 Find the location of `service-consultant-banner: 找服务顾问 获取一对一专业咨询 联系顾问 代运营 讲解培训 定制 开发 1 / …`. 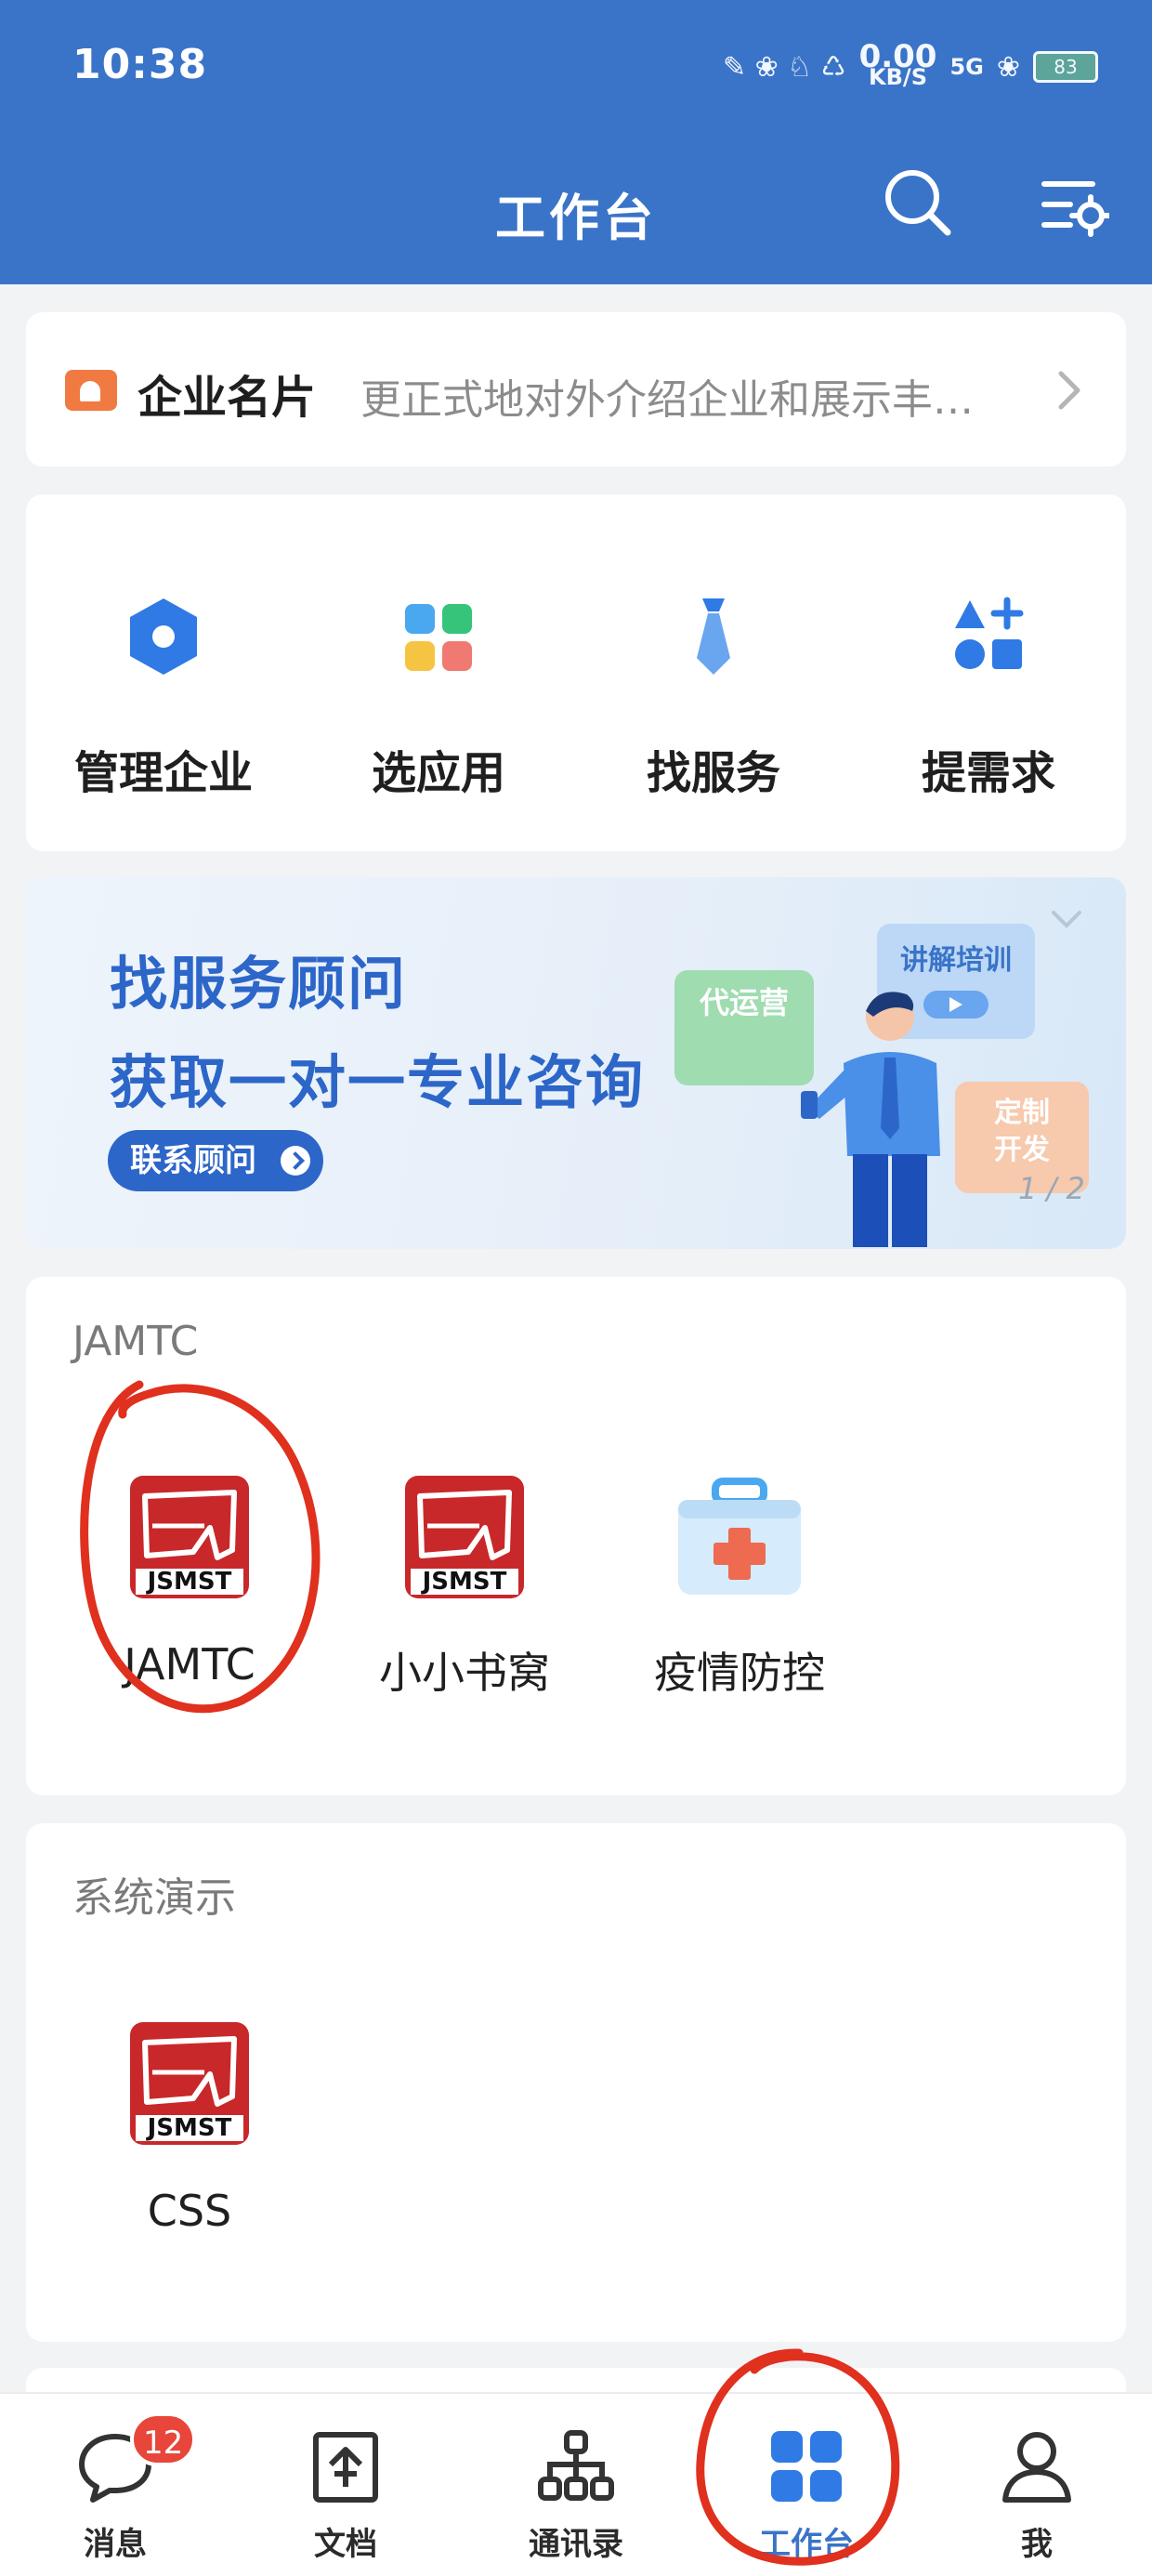

service-consultant-banner: 找服务顾问 获取一对一专业咨询 联系顾问 代运营 讲解培训 定制 开发 1 / … is located at coordinates (576, 1063).